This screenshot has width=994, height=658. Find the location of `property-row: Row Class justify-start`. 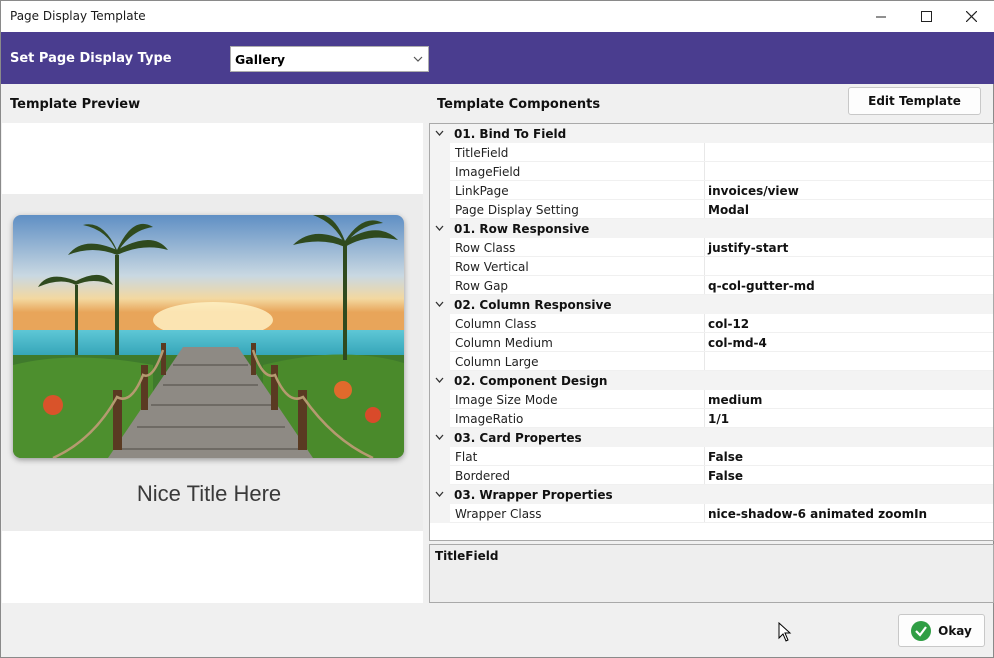

property-row: Row Class justify-start is located at coordinates (711, 247).